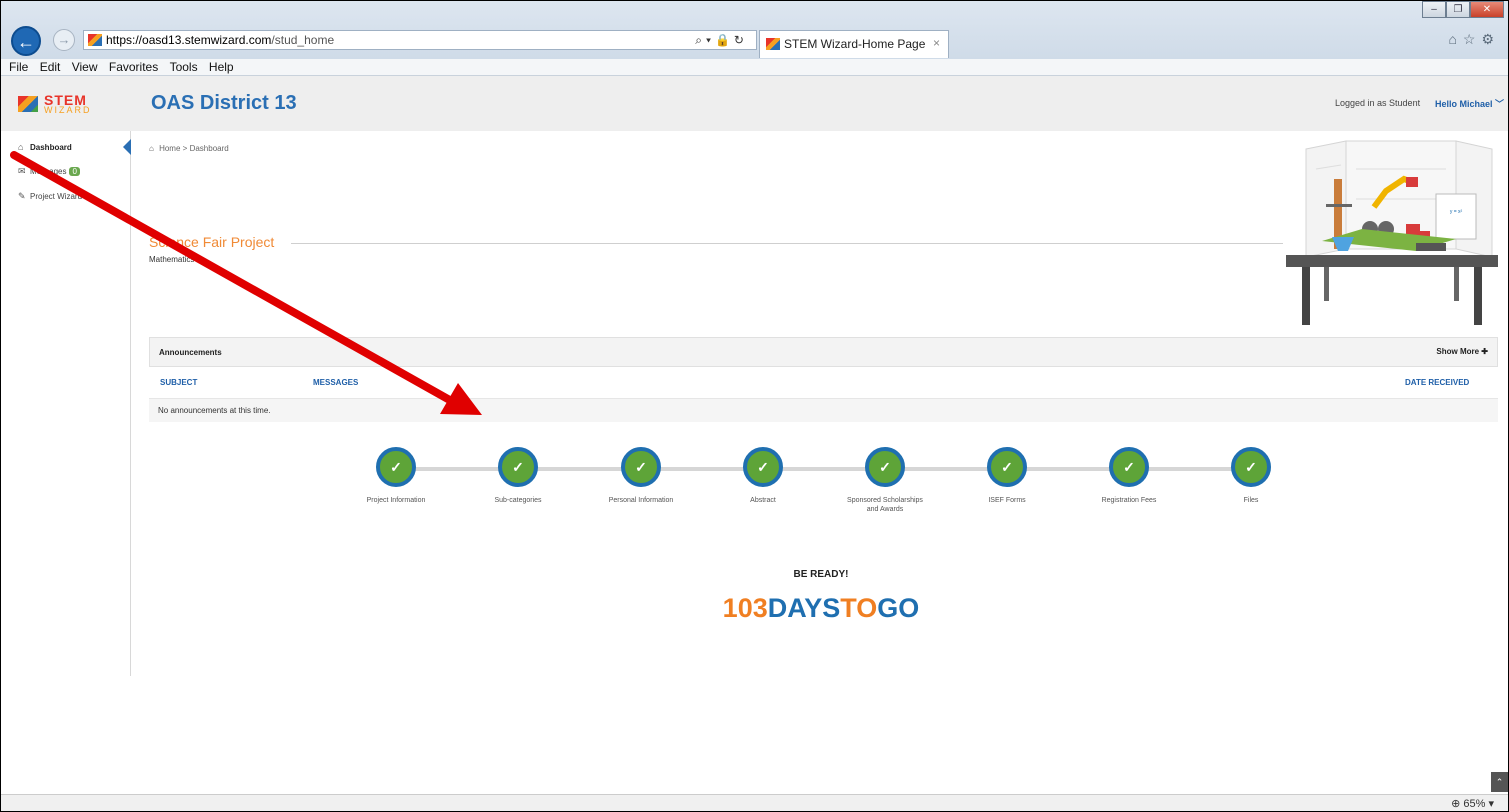 Image resolution: width=1509 pixels, height=812 pixels. What do you see at coordinates (754, 67) in the screenshot?
I see `menu-bar: File Edit View Favorites Tools Help` at bounding box center [754, 67].